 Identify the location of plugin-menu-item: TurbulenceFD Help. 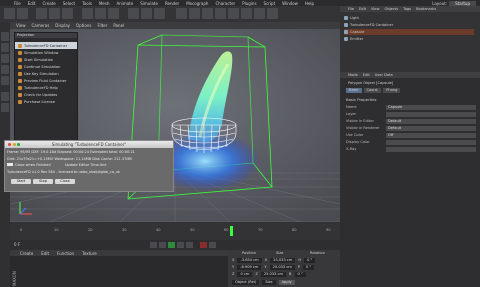
(46, 87).